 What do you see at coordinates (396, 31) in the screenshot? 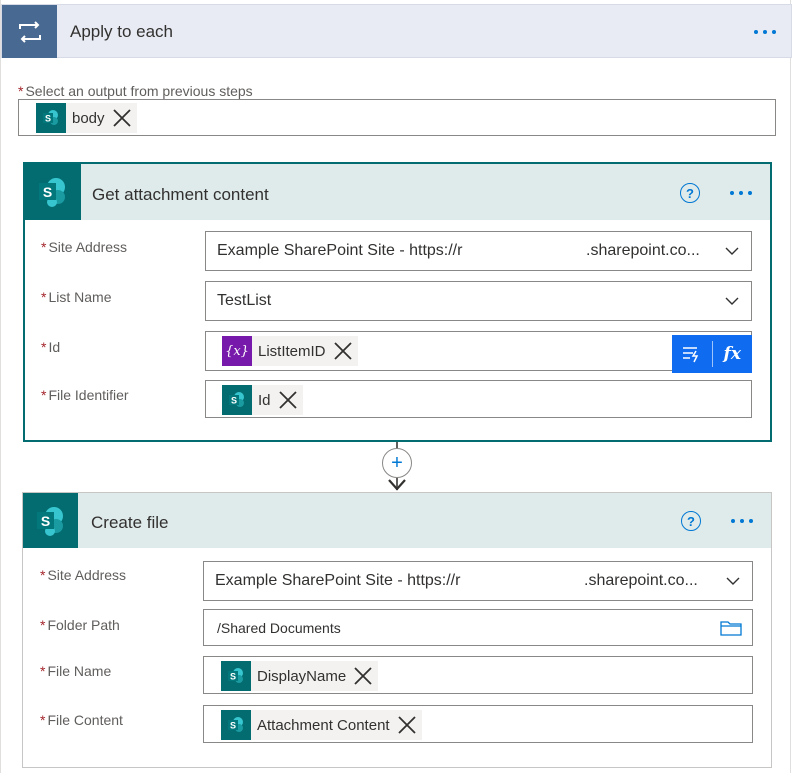
I see `apply-to-each-header: Apply to each` at bounding box center [396, 31].